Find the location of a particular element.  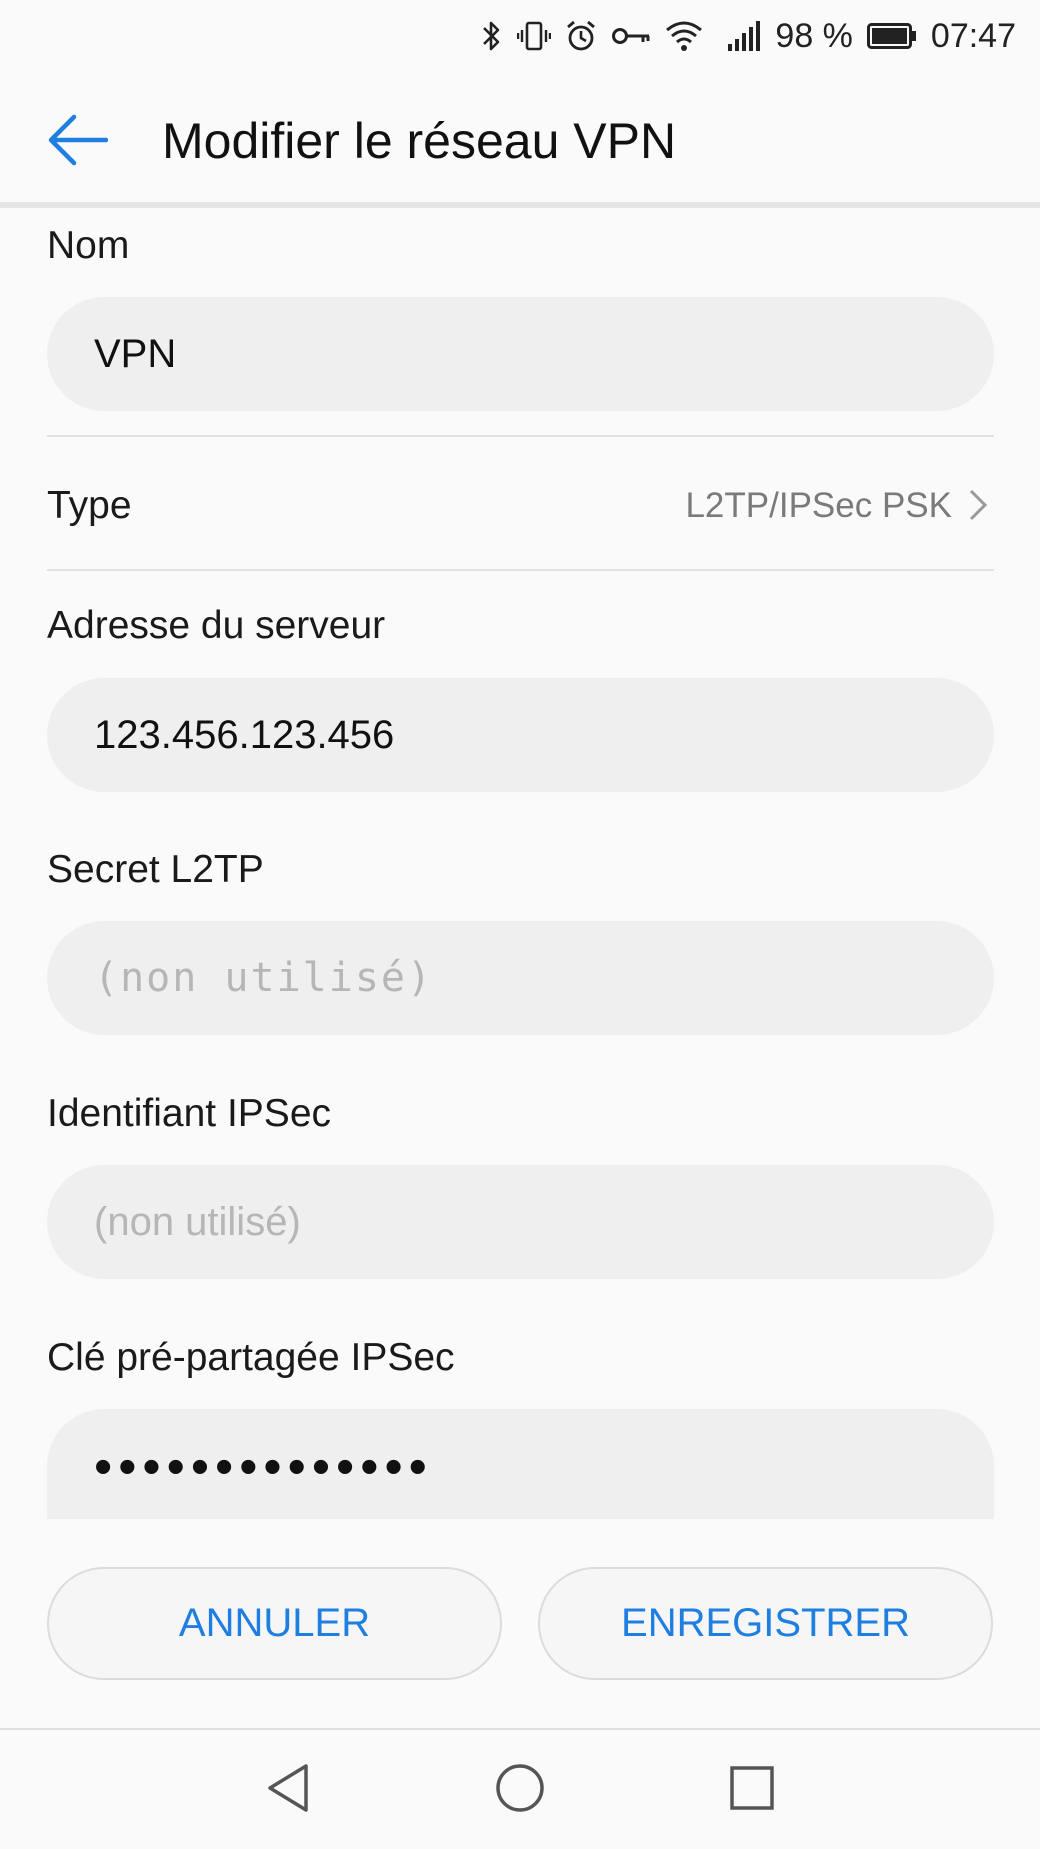

chevron-right-icon is located at coordinates (978, 507).